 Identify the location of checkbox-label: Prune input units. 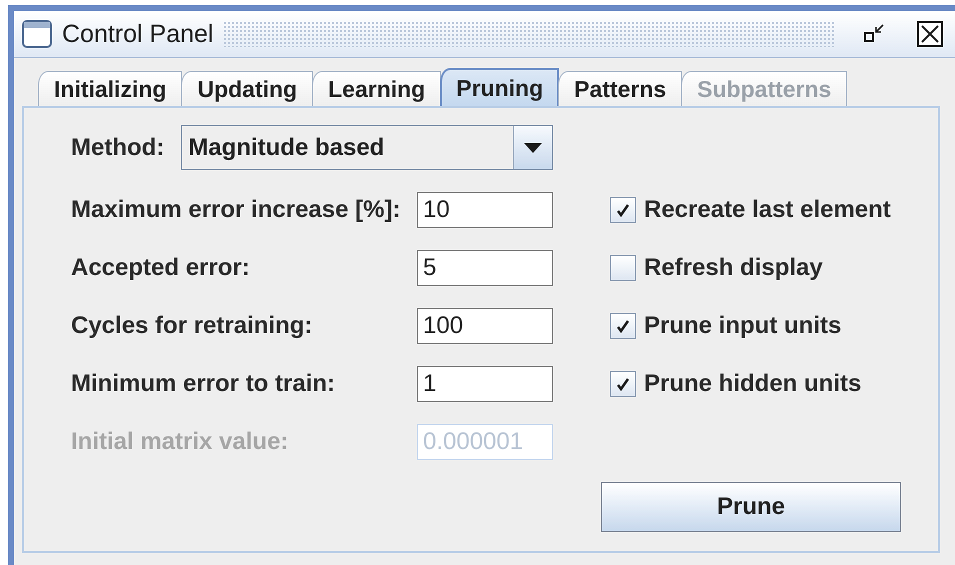
(743, 326).